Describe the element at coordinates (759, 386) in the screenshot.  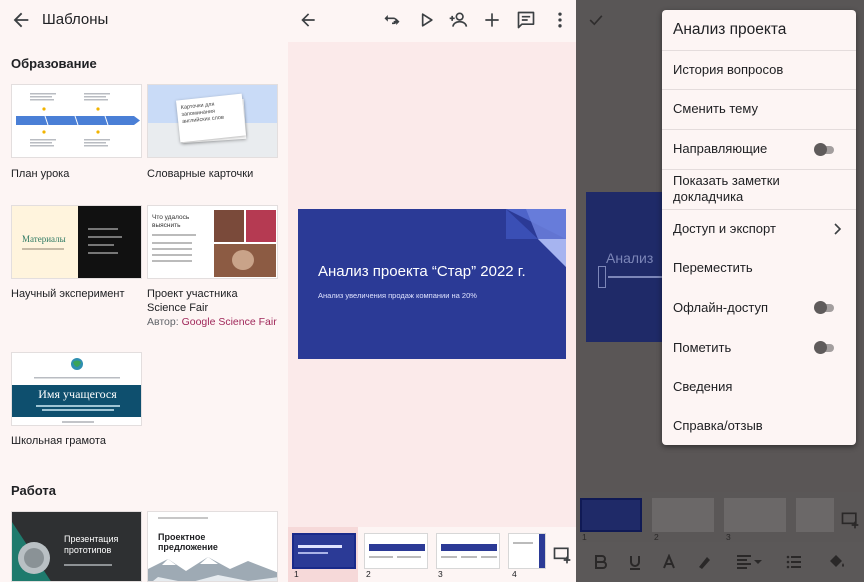
I see `menu-item-details: Сведения` at that location.